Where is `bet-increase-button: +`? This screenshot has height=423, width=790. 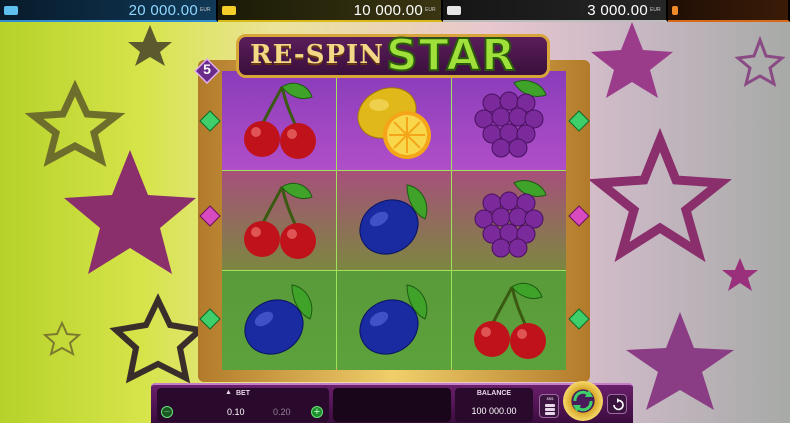 bet-increase-button: + is located at coordinates (317, 412).